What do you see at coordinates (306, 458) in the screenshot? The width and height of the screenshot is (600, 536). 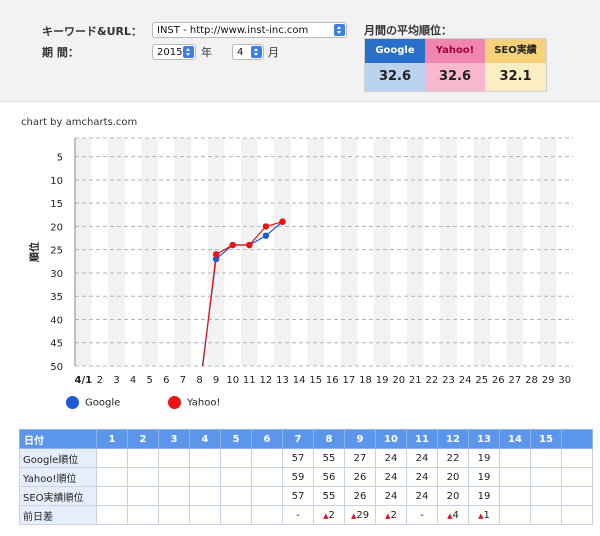 I see `table-row: Google順位 57 55 27 24 24 22 19` at bounding box center [306, 458].